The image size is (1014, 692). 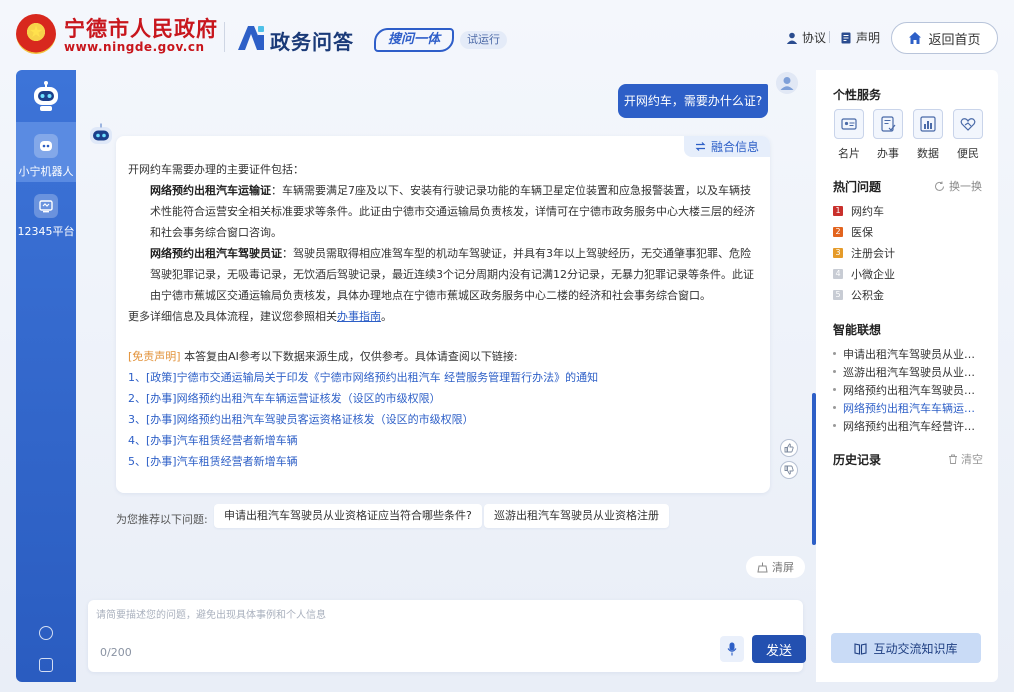 I want to click on header-divider, so click(x=224, y=37).